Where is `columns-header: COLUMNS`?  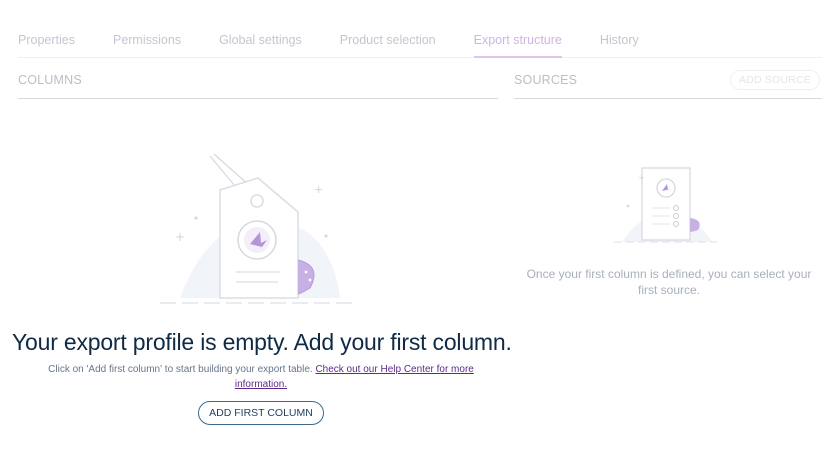 columns-header: COLUMNS is located at coordinates (258, 86).